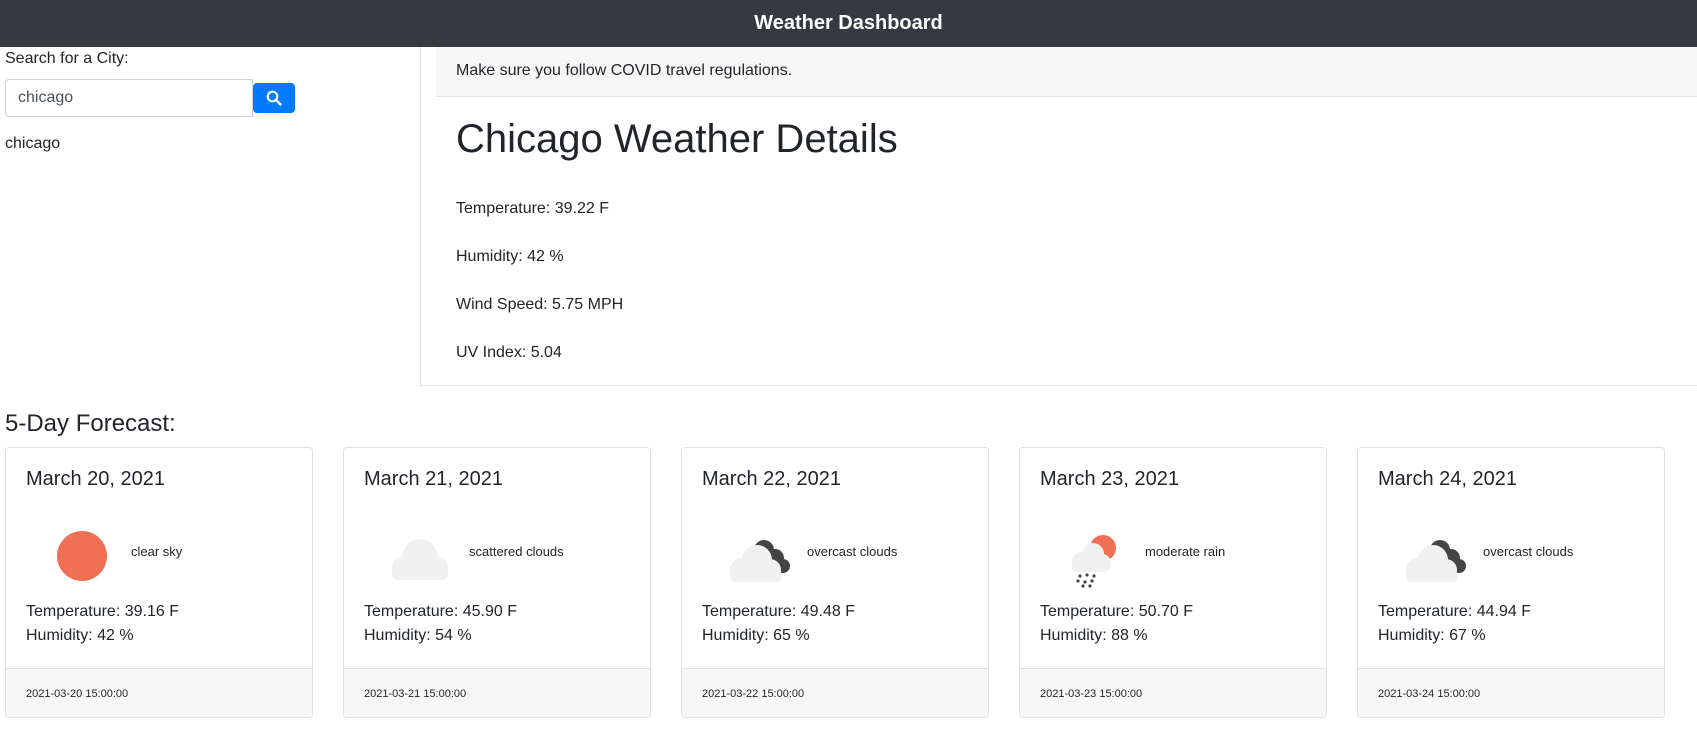 This screenshot has width=1697, height=750. Describe the element at coordinates (433, 479) in the screenshot. I see `forecast-date: March 21, 2021` at that location.